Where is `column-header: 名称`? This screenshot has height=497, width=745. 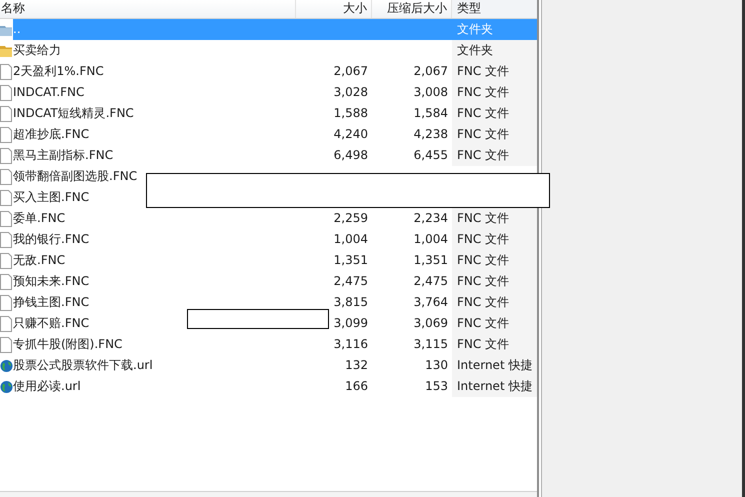 column-header: 名称 is located at coordinates (148, 9).